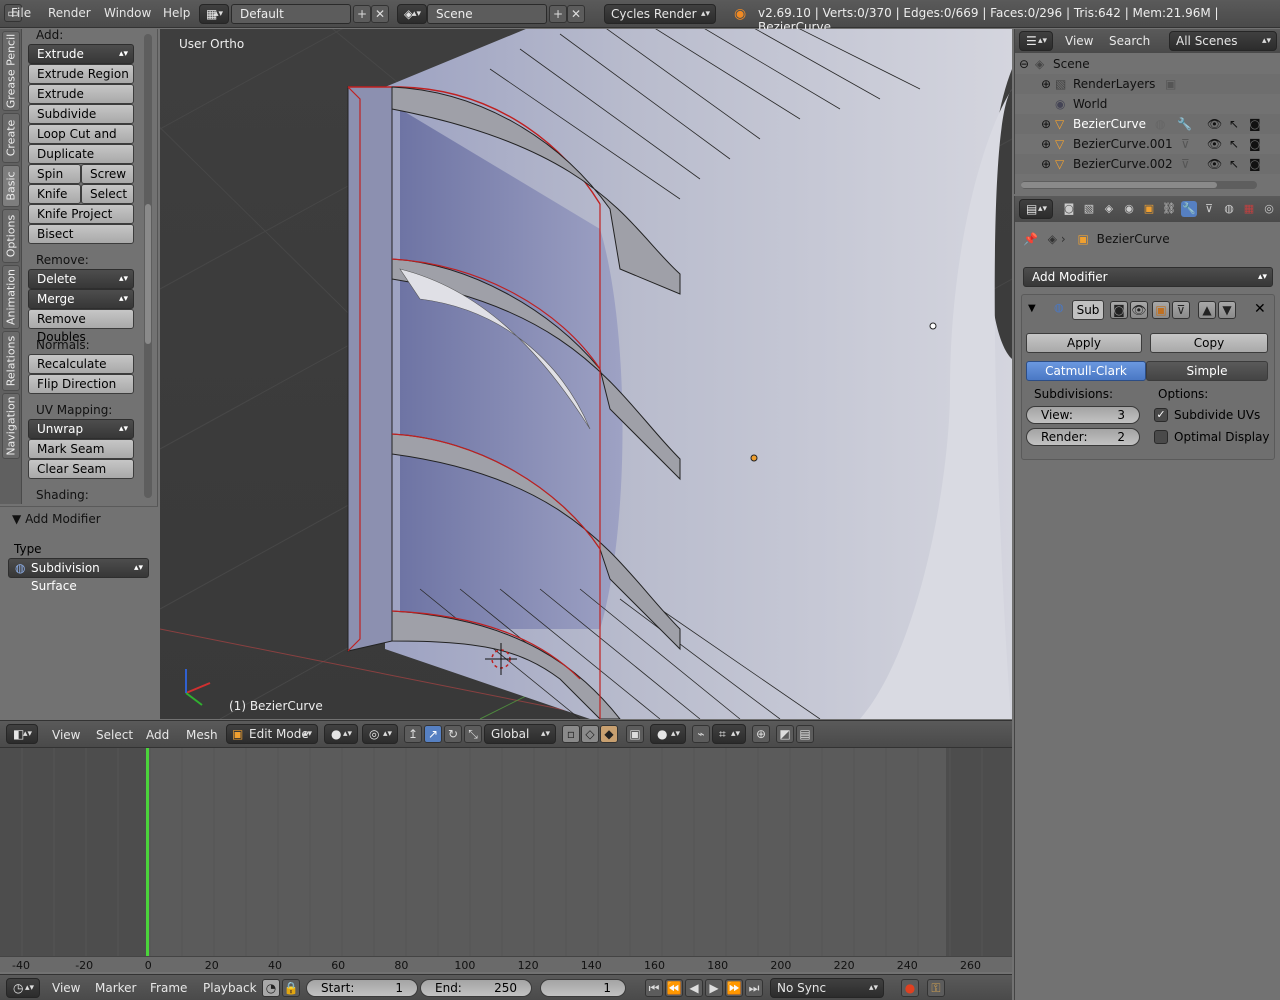 The width and height of the screenshot is (1280, 1000). I want to click on translate-manipulator-icon: ↗, so click(433, 734).